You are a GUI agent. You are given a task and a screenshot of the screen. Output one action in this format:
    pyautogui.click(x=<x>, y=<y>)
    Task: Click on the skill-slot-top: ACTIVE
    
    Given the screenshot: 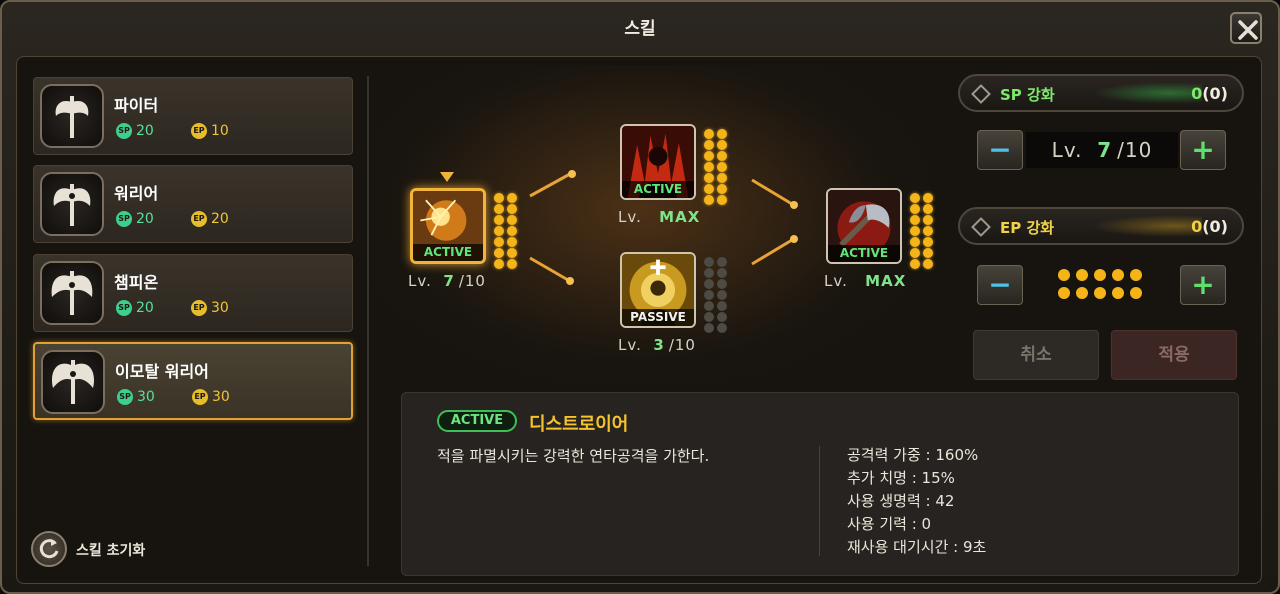 What is the action you would take?
    pyautogui.click(x=658, y=162)
    